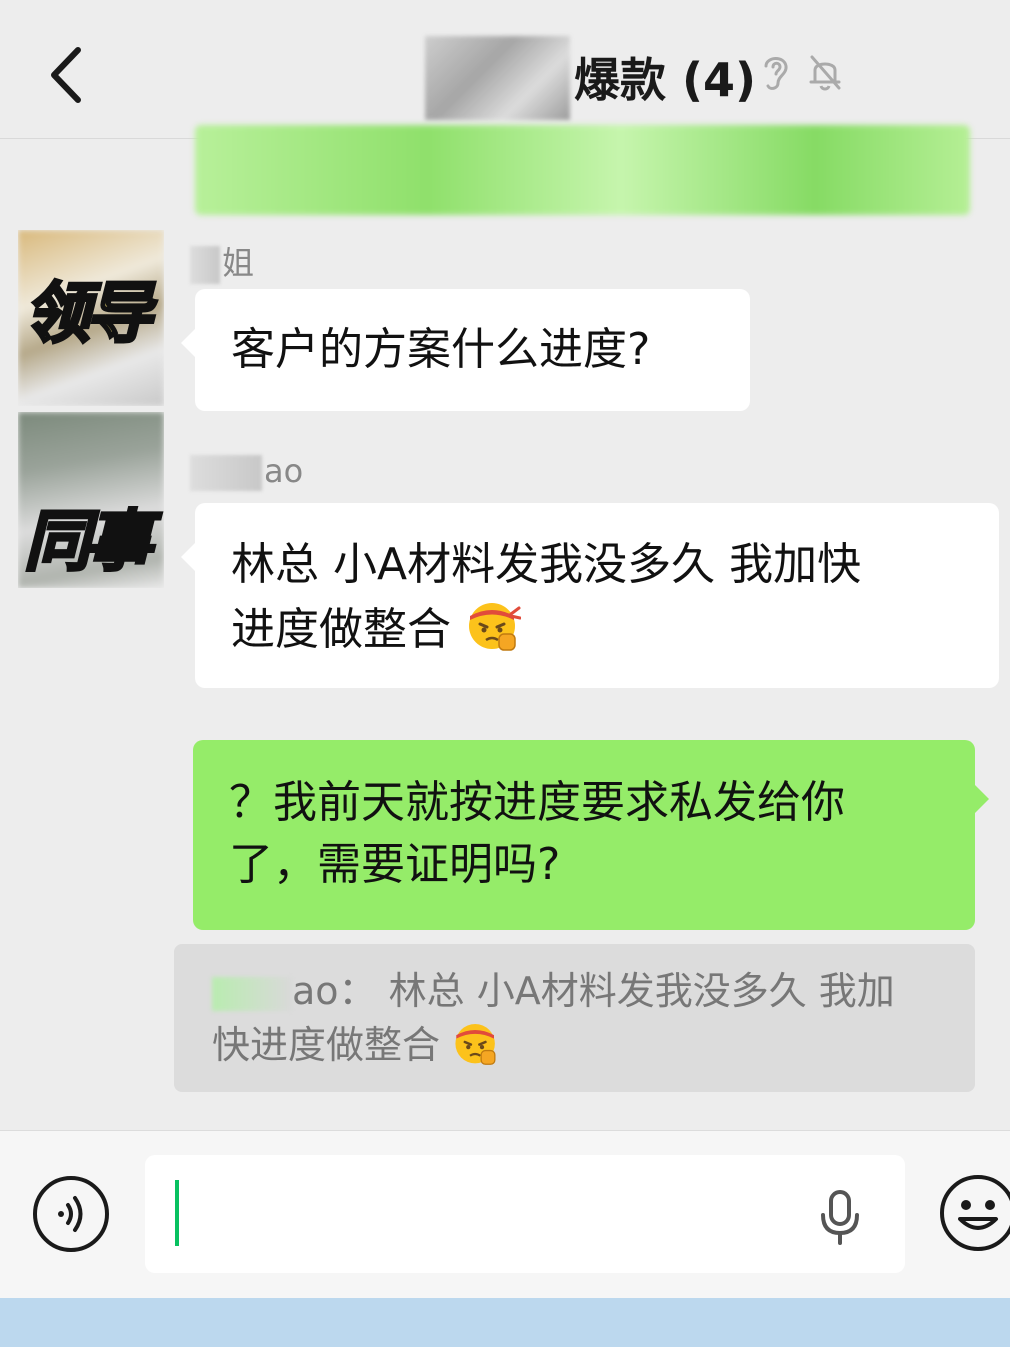  What do you see at coordinates (497, 78) in the screenshot?
I see `redacted-title-part` at bounding box center [497, 78].